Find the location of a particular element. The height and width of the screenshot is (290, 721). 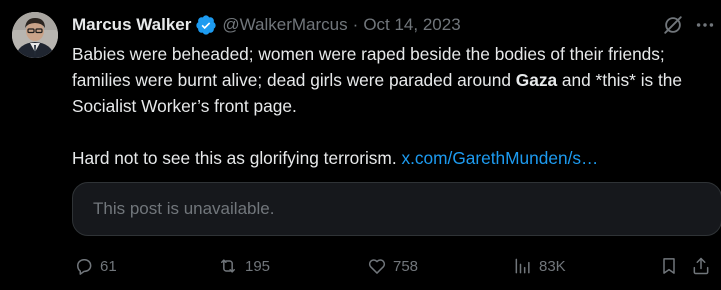

repost-count: 195 is located at coordinates (258, 266).